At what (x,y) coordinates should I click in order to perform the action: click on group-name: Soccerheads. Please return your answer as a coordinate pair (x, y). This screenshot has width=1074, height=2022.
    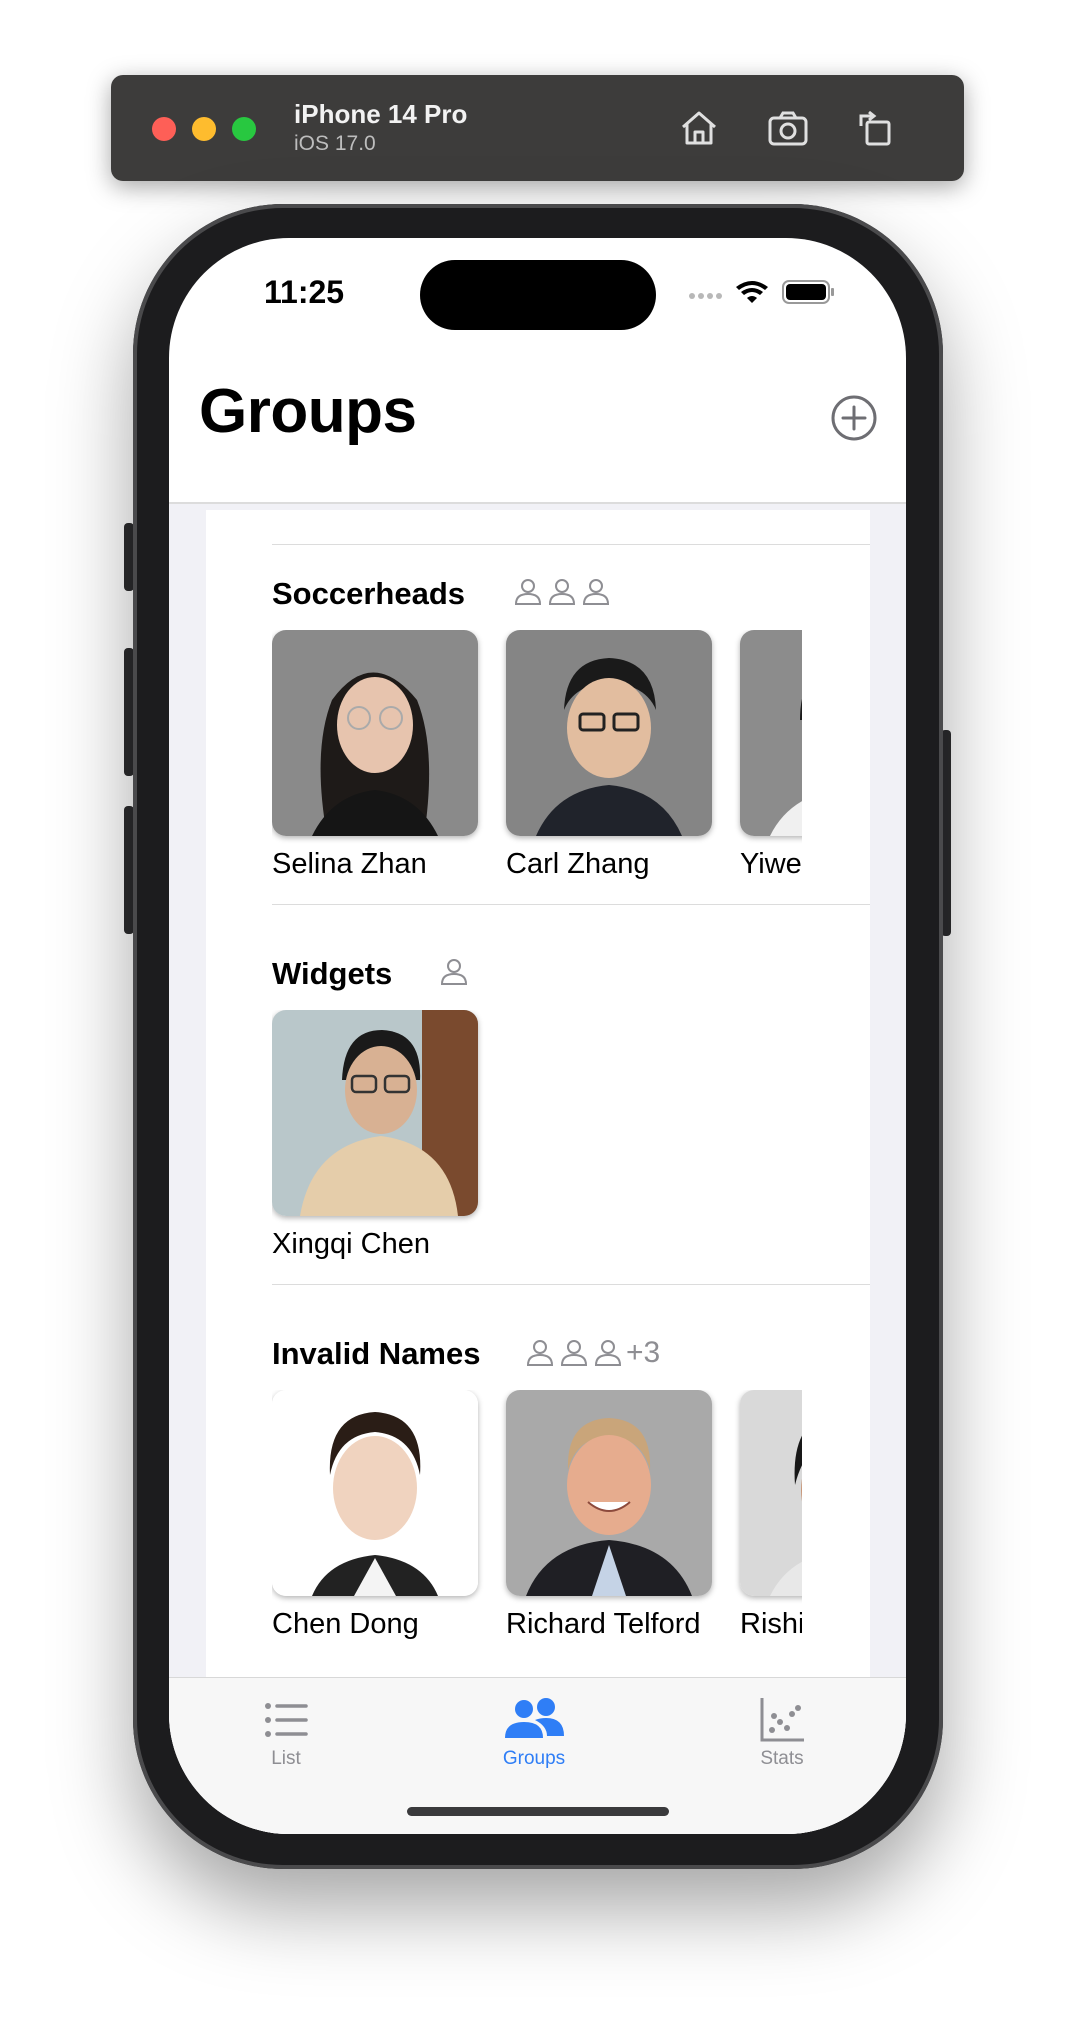
    Looking at the image, I should click on (368, 593).